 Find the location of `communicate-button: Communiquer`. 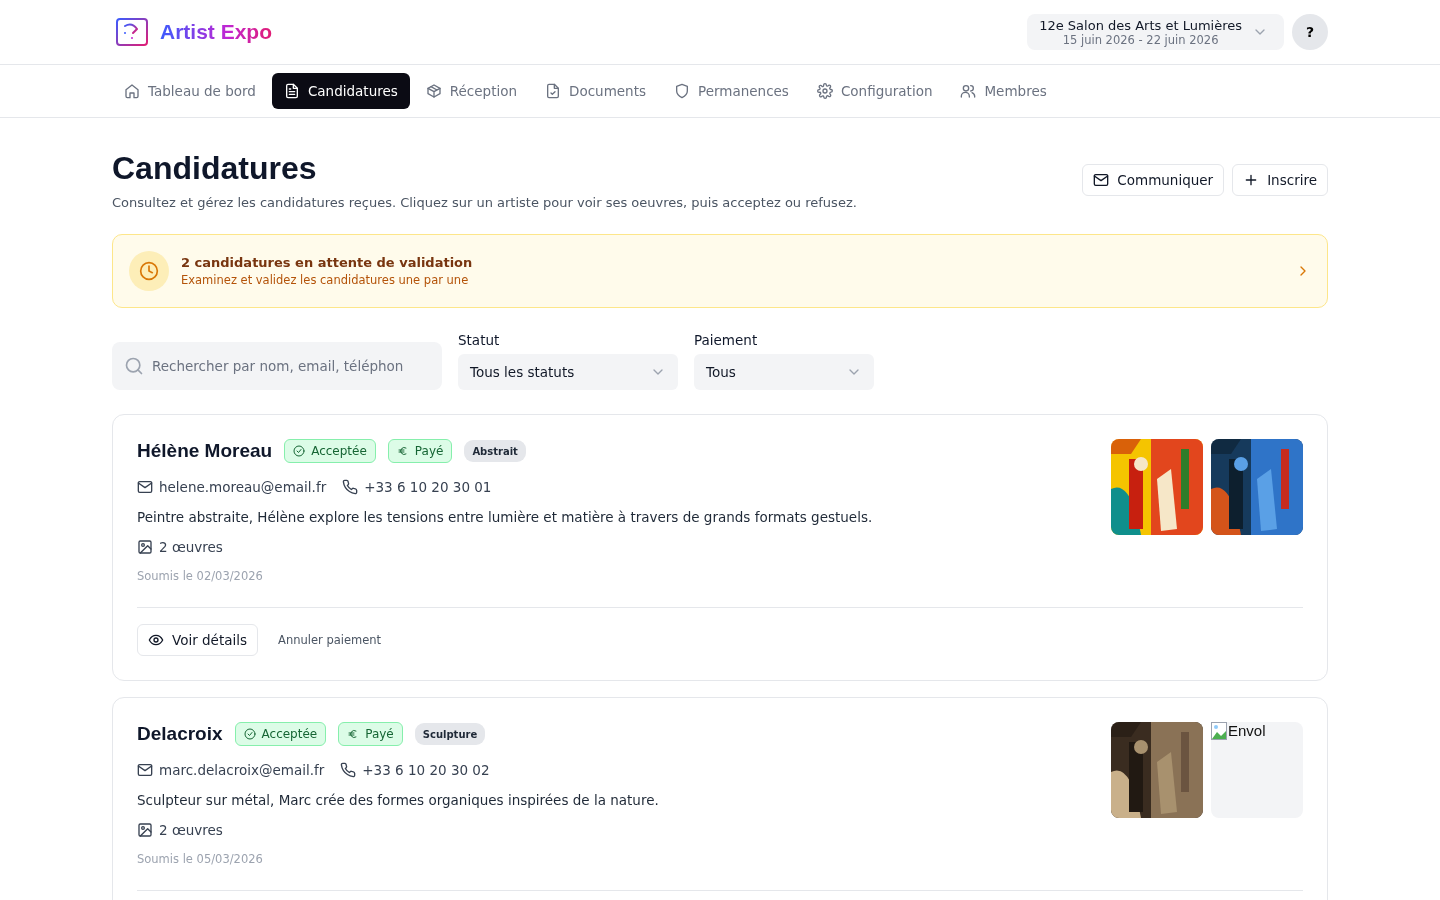

communicate-button: Communiquer is located at coordinates (1153, 180).